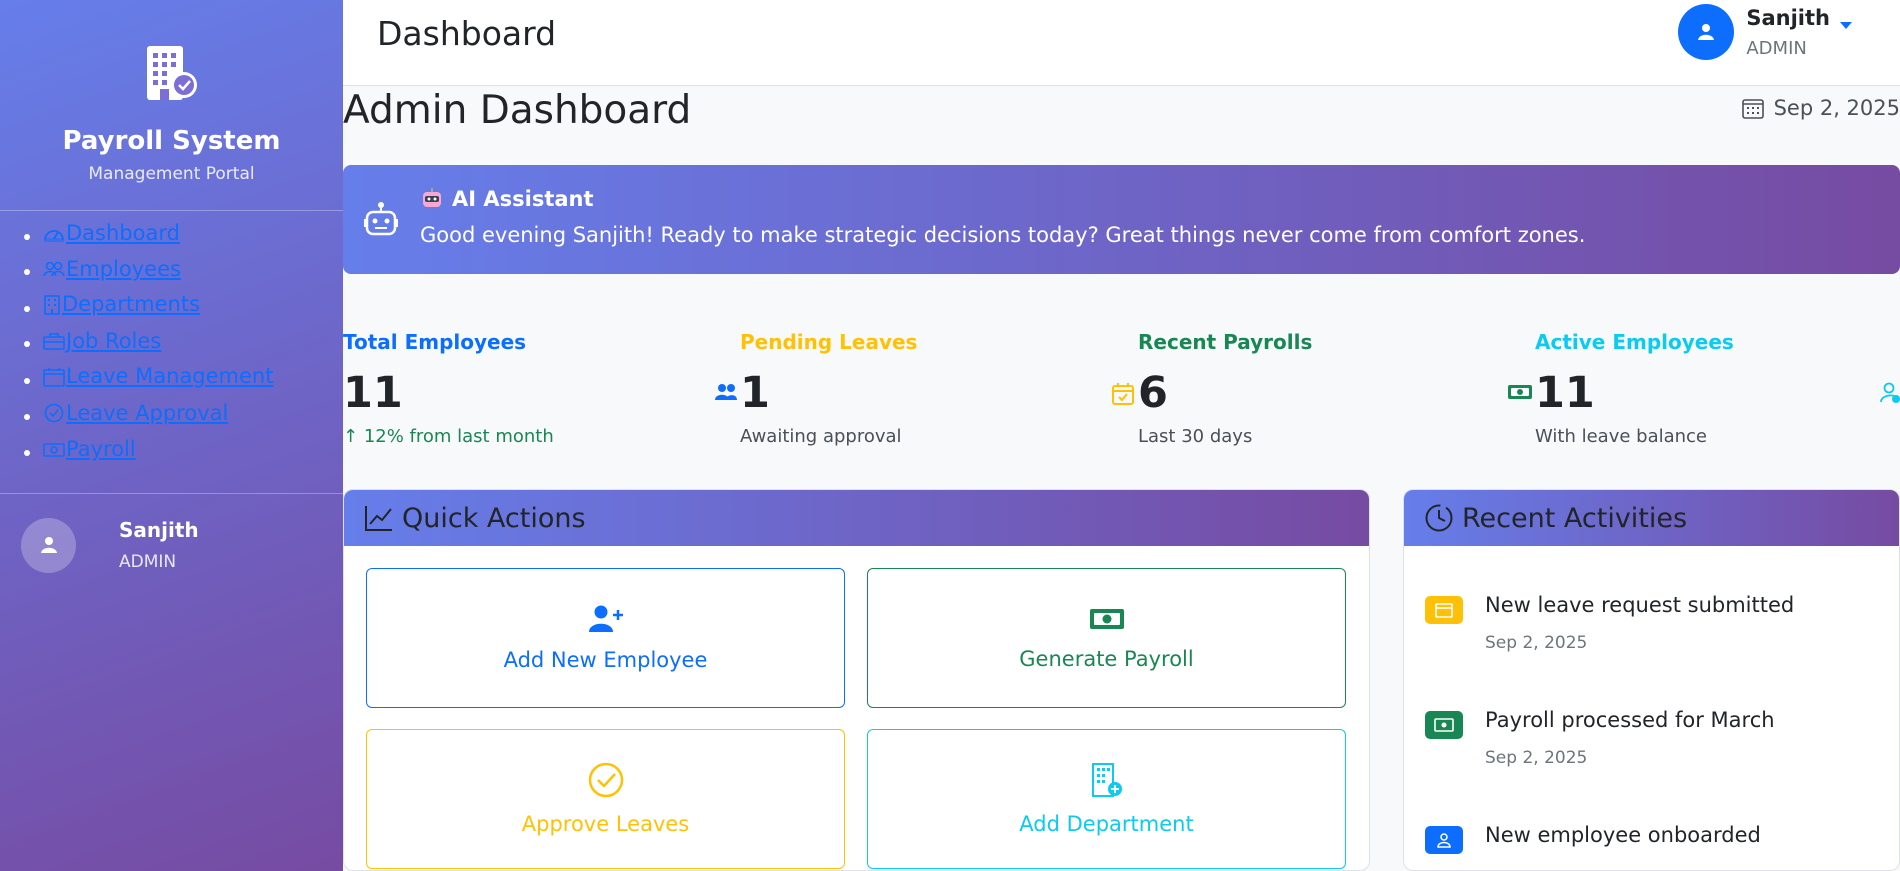 This screenshot has height=871, width=1900. Describe the element at coordinates (378, 518) in the screenshot. I see `graph-up-icon` at that location.